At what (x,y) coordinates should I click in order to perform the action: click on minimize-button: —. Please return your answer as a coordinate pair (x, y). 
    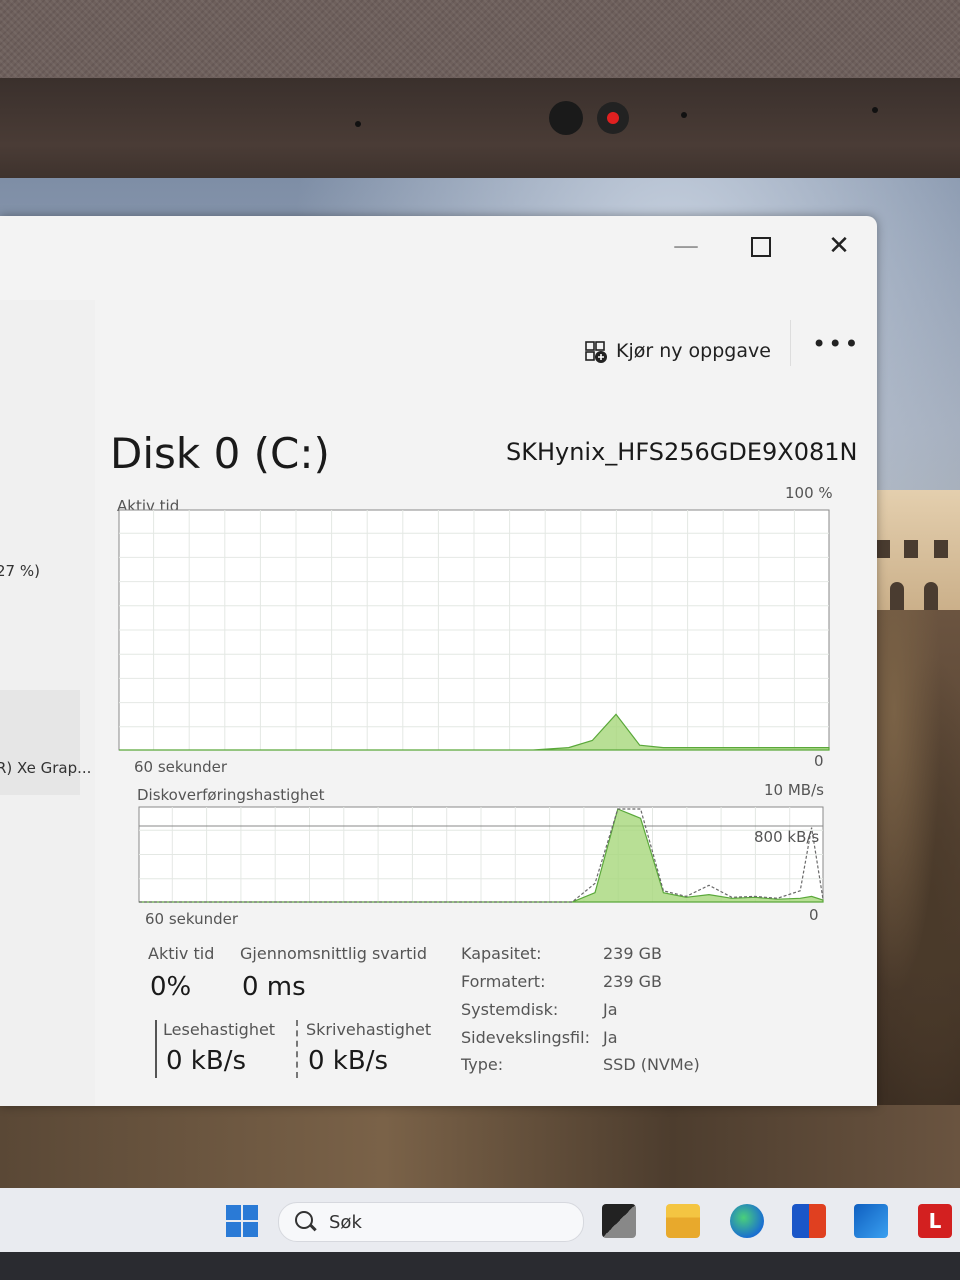
    Looking at the image, I should click on (686, 246).